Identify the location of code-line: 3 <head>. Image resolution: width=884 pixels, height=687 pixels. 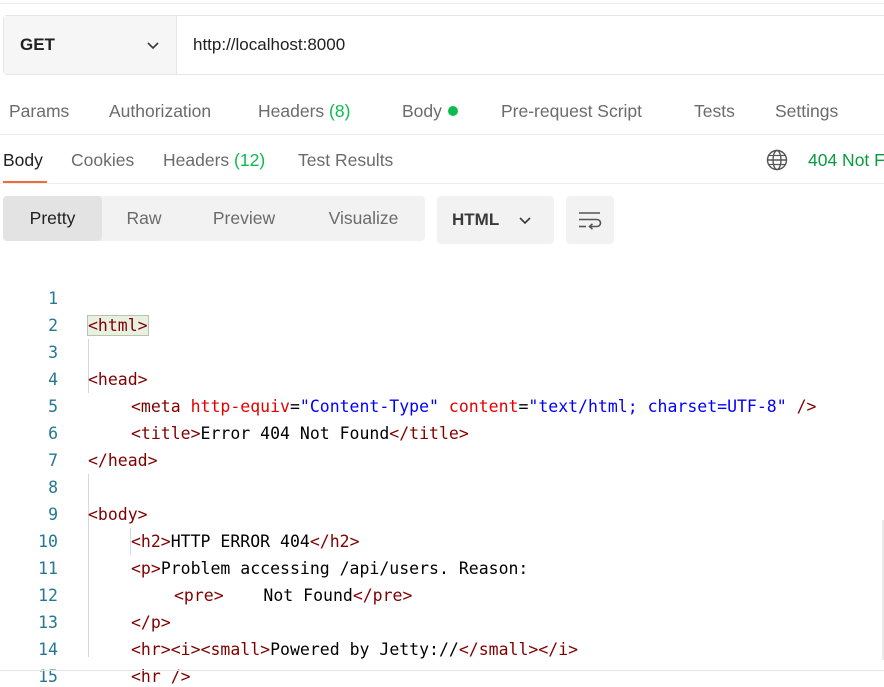
(442, 350).